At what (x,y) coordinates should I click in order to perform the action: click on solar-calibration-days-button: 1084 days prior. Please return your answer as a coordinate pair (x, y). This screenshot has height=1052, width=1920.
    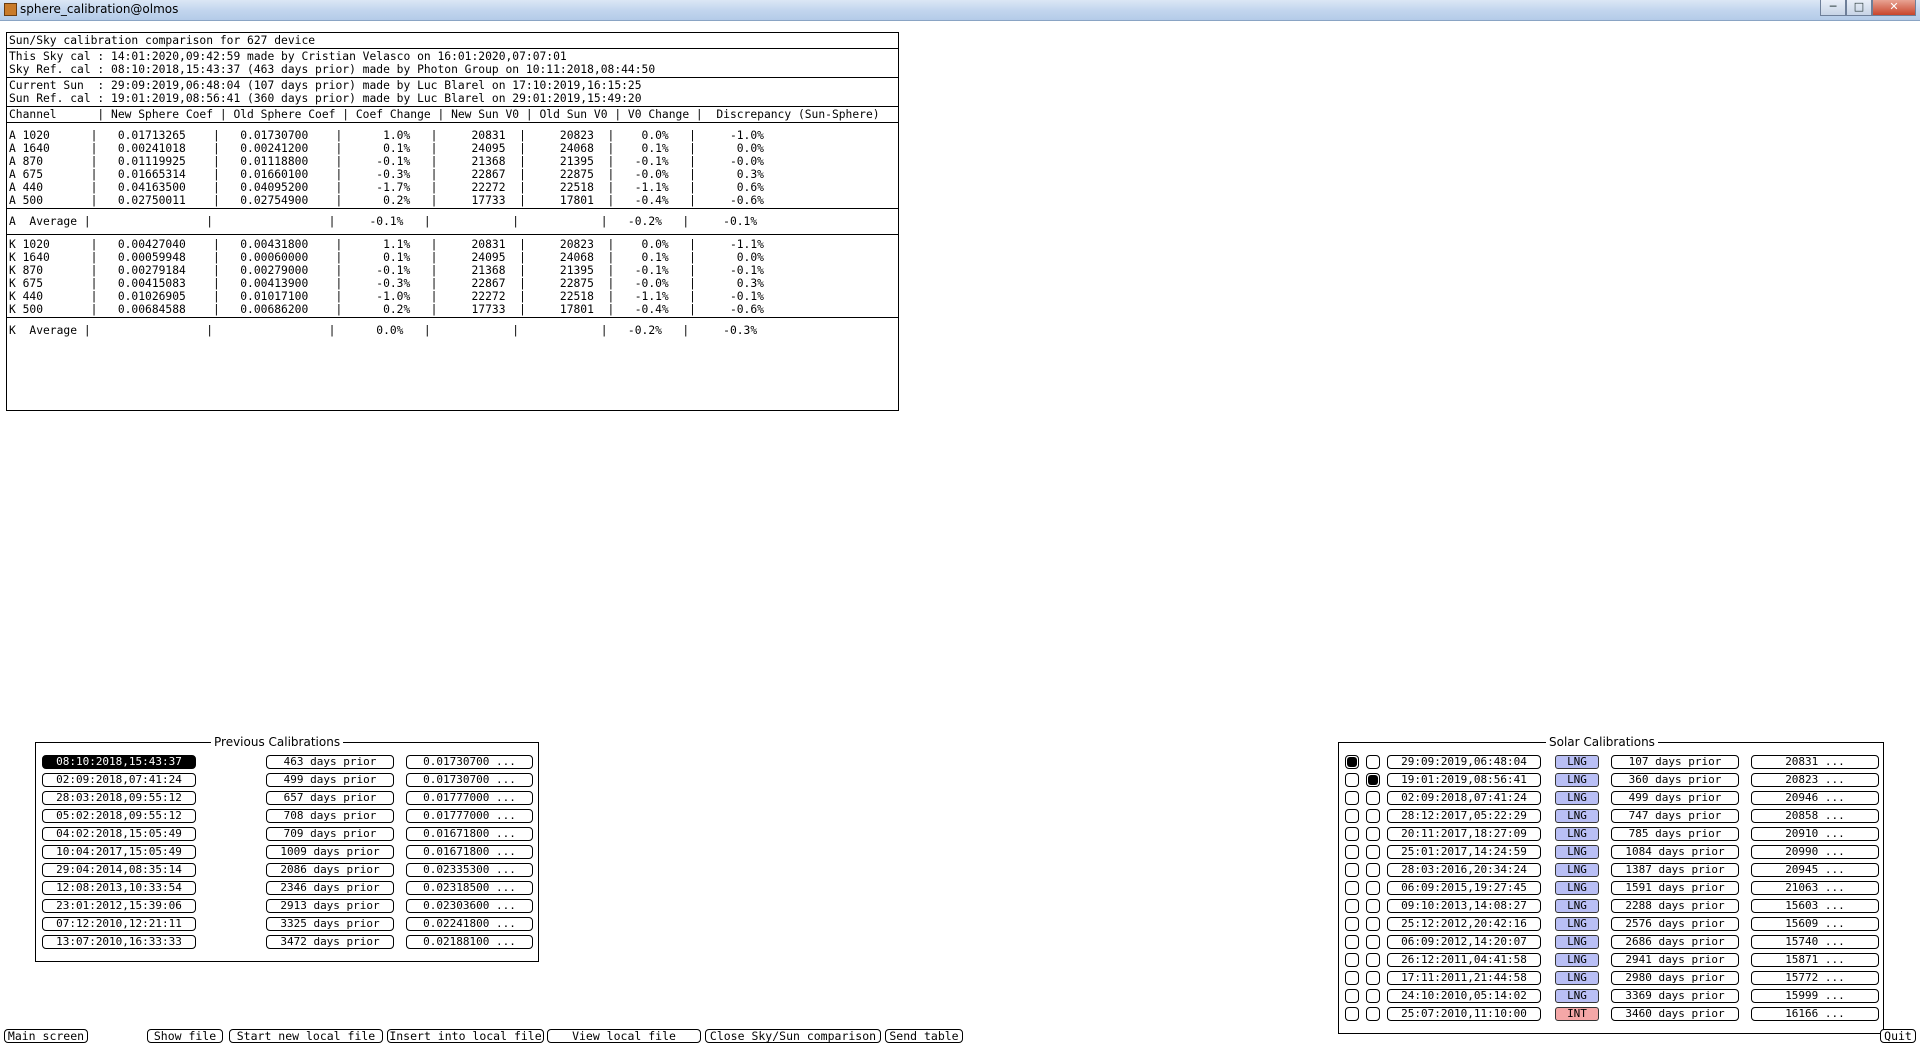
    Looking at the image, I should click on (1675, 852).